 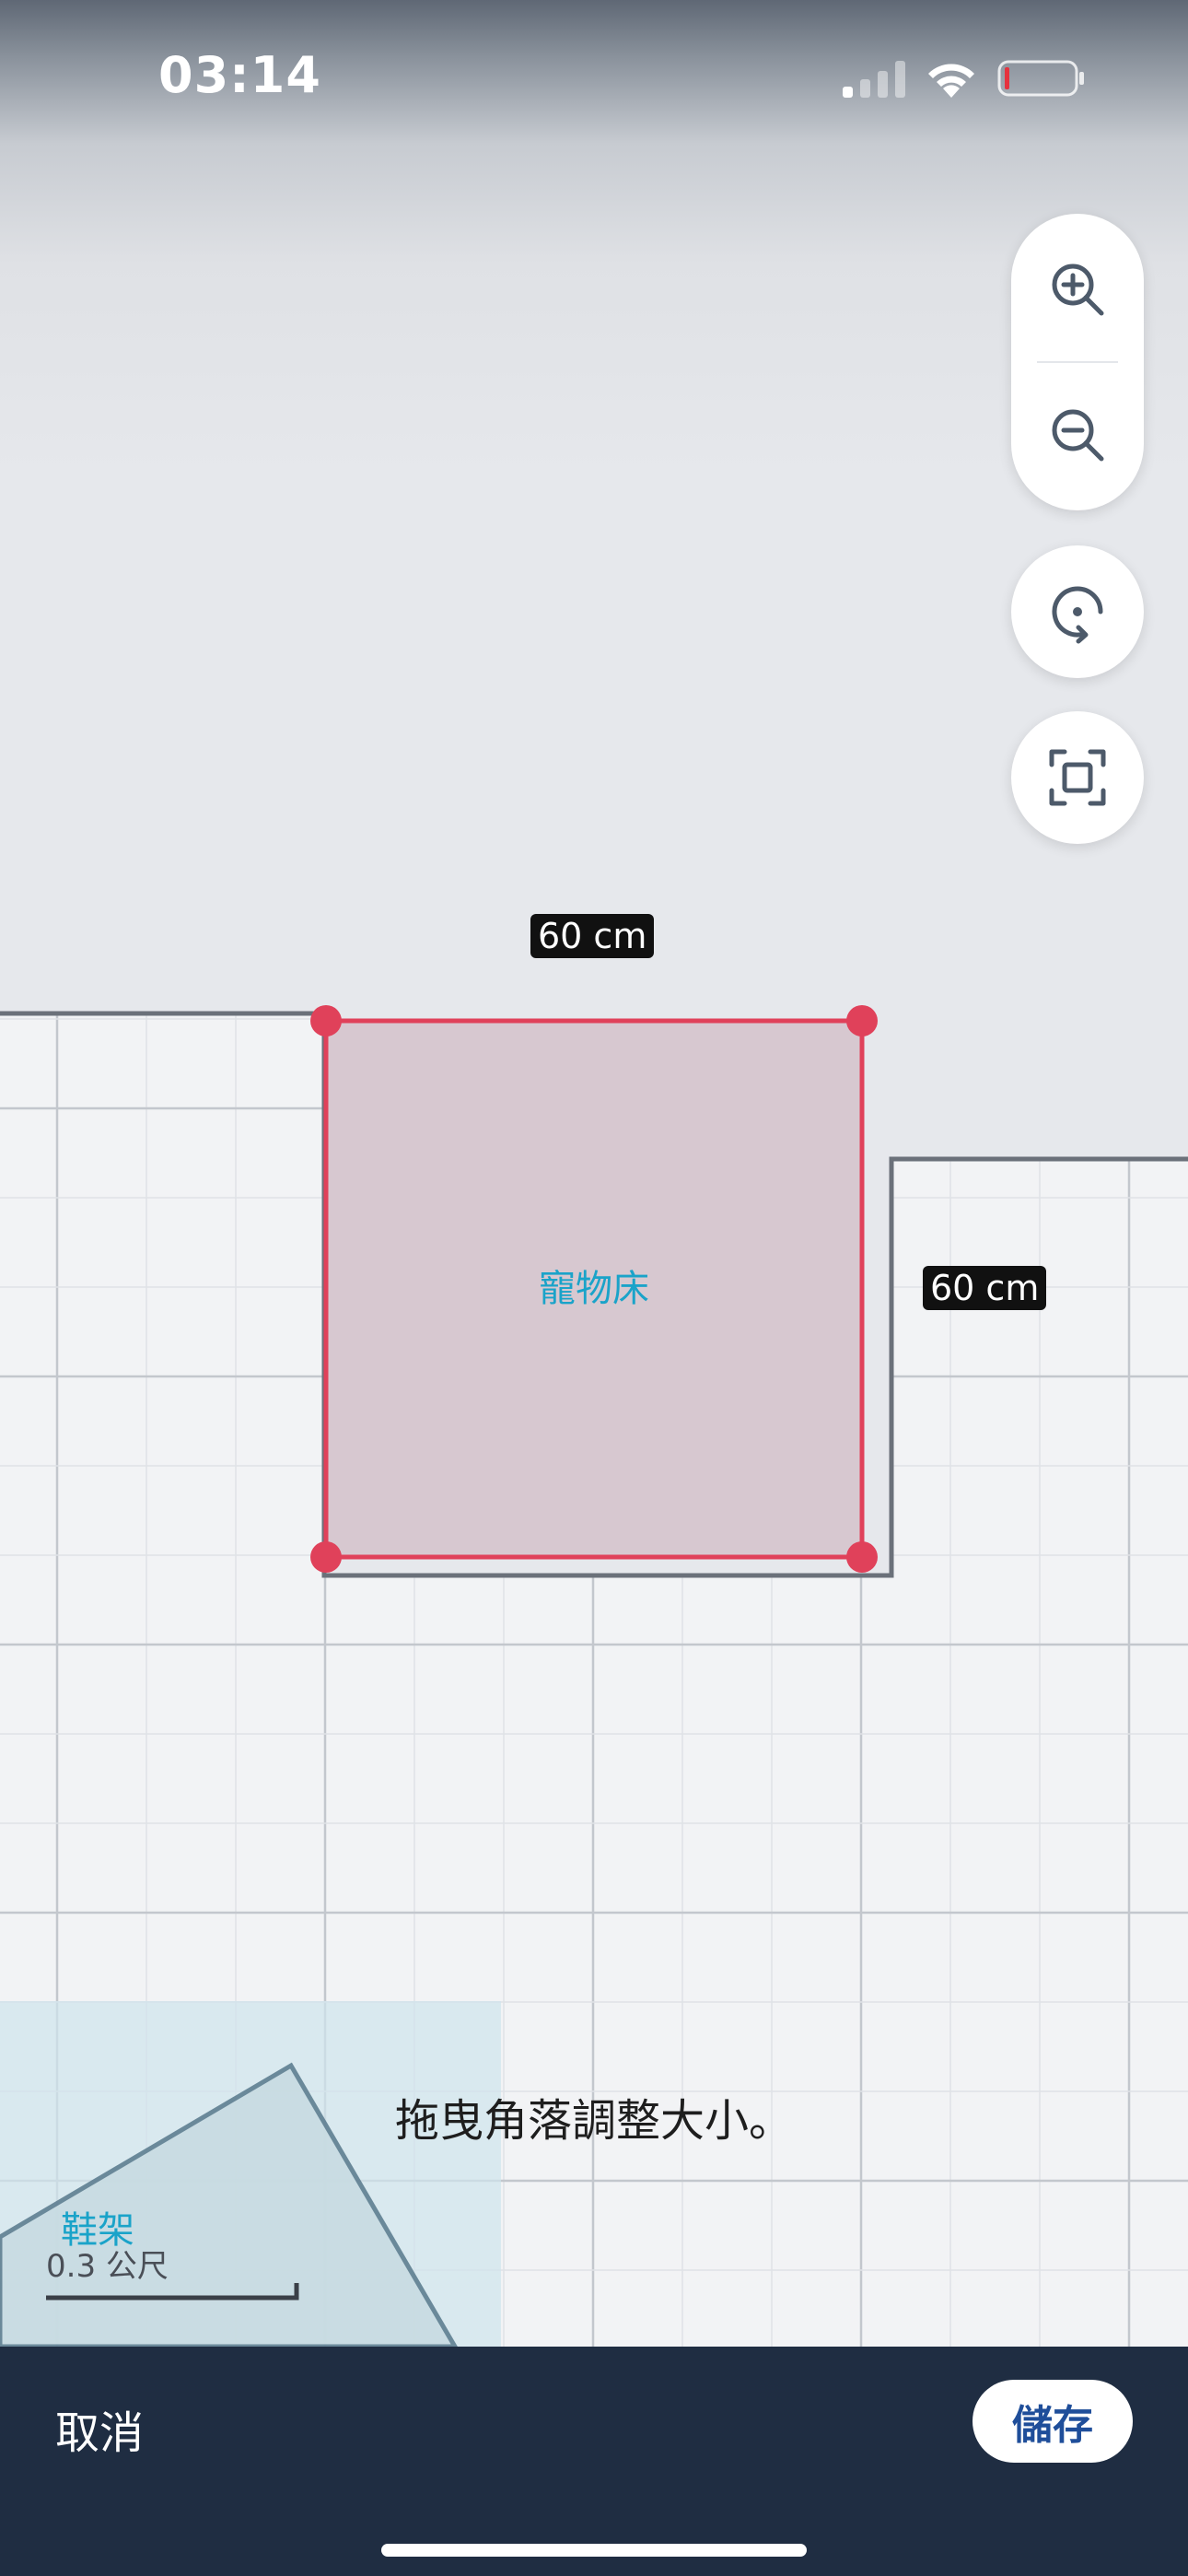 I want to click on fit-screen-icon, so click(x=1077, y=777).